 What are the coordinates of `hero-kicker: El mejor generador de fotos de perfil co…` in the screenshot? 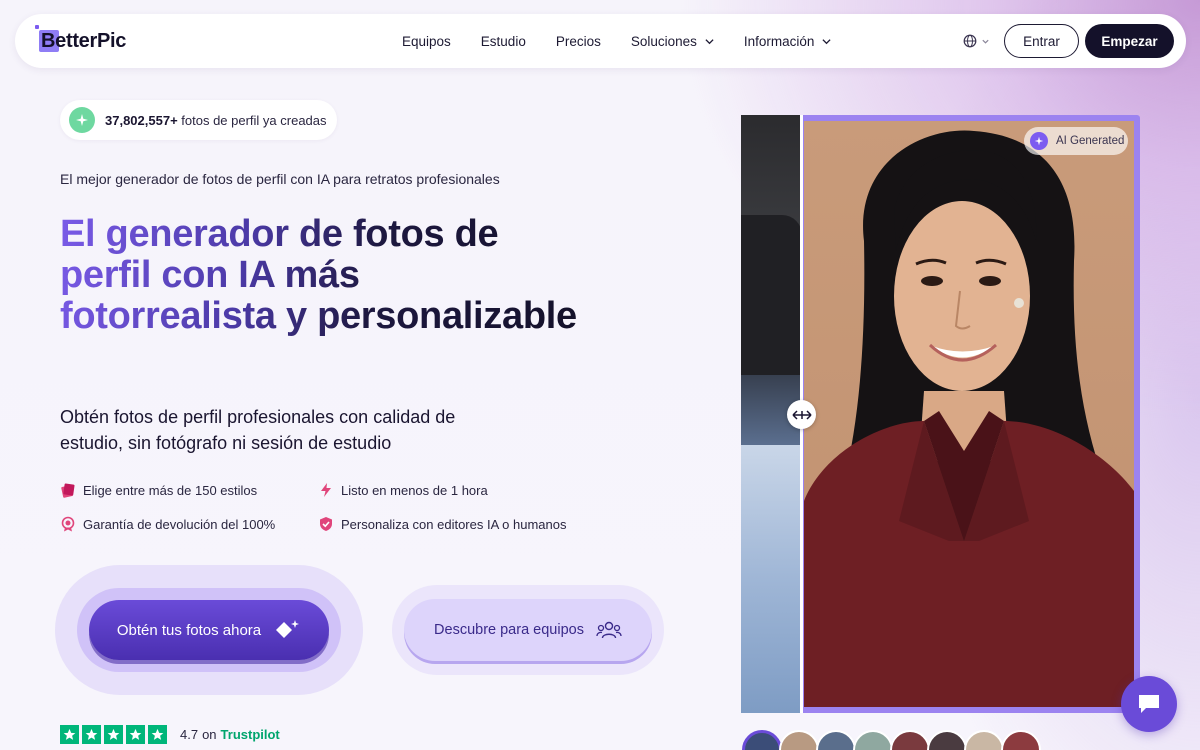 It's located at (280, 179).